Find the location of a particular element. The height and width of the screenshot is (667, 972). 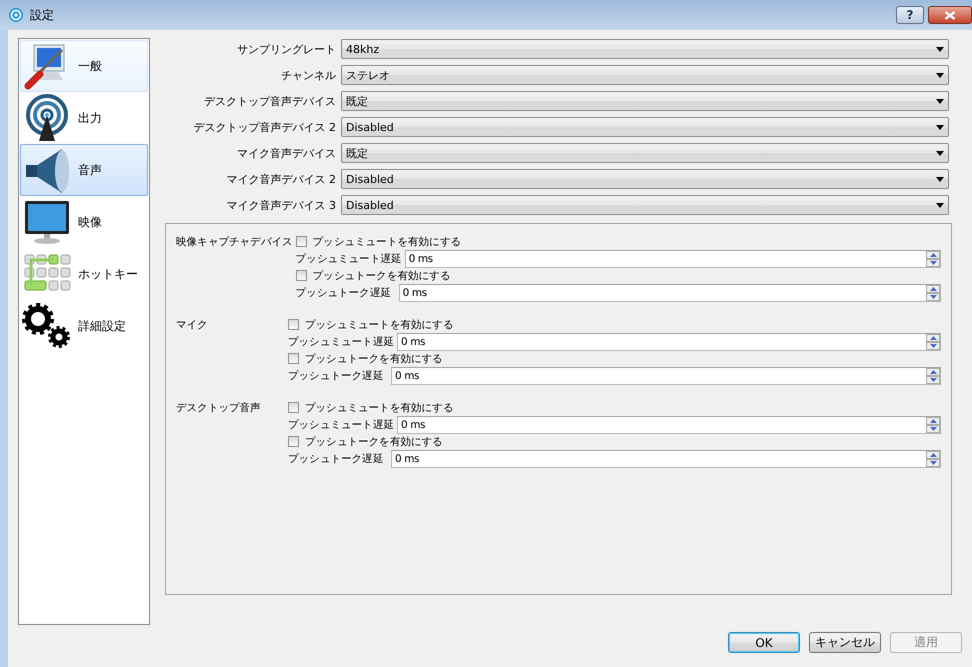

help-button: ? is located at coordinates (910, 15).